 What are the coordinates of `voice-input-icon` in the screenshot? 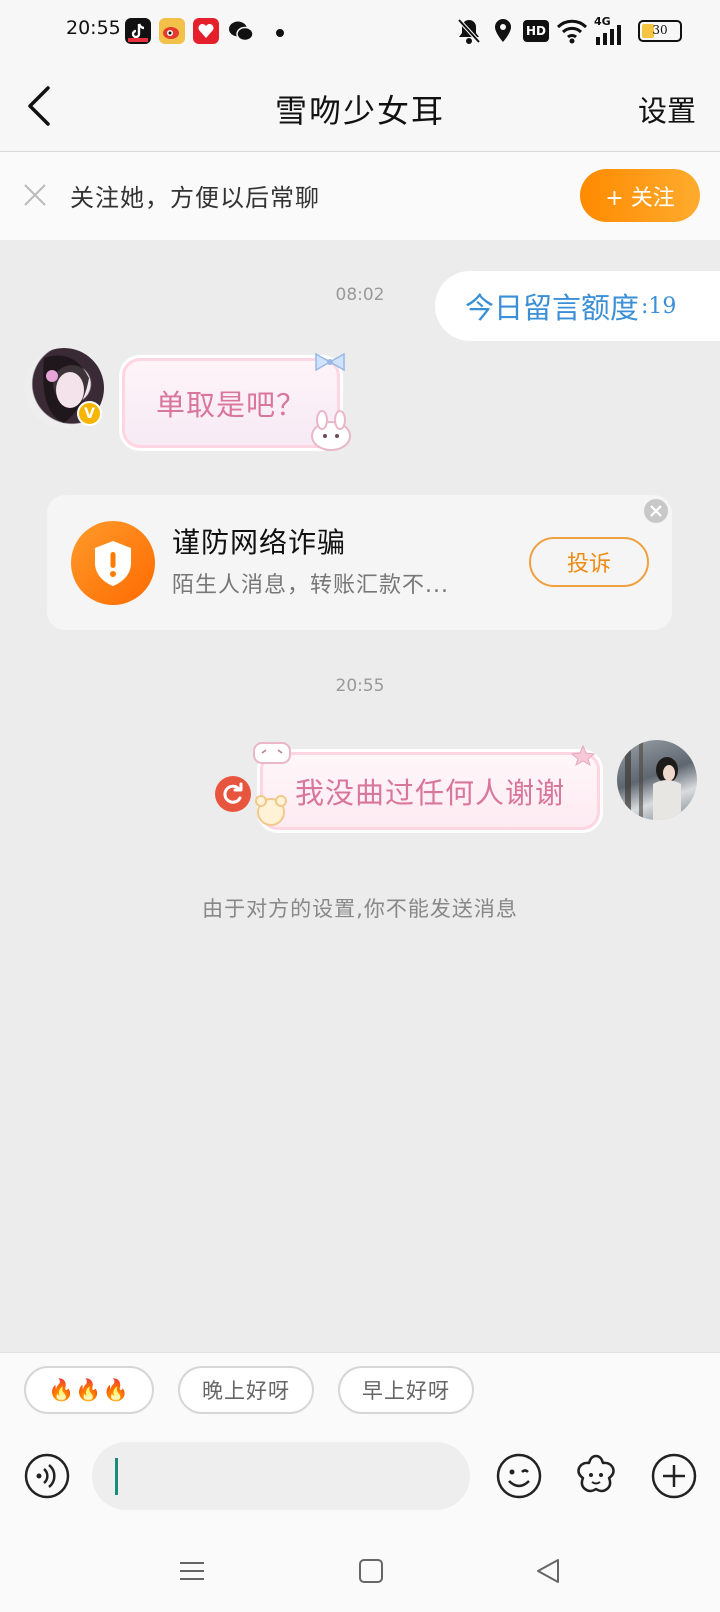 It's located at (47, 1476).